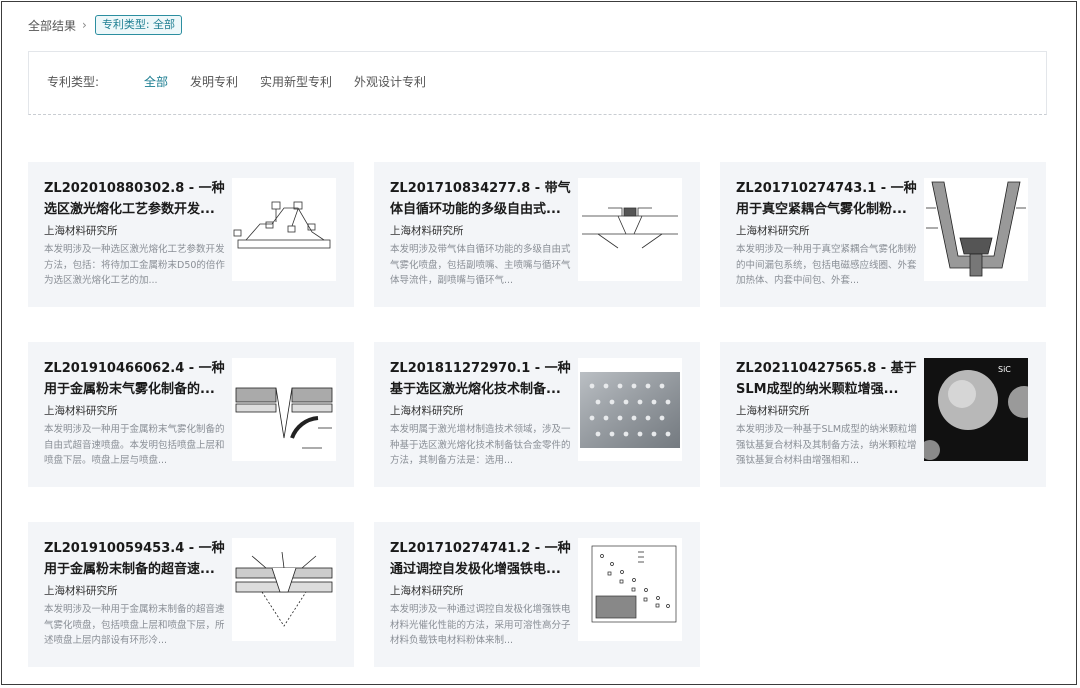  Describe the element at coordinates (1004, 369) in the screenshot. I see `sem-label: SiC` at that location.